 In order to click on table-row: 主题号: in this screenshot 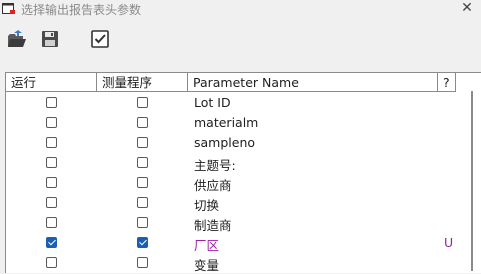, I will do `click(236, 163)`.